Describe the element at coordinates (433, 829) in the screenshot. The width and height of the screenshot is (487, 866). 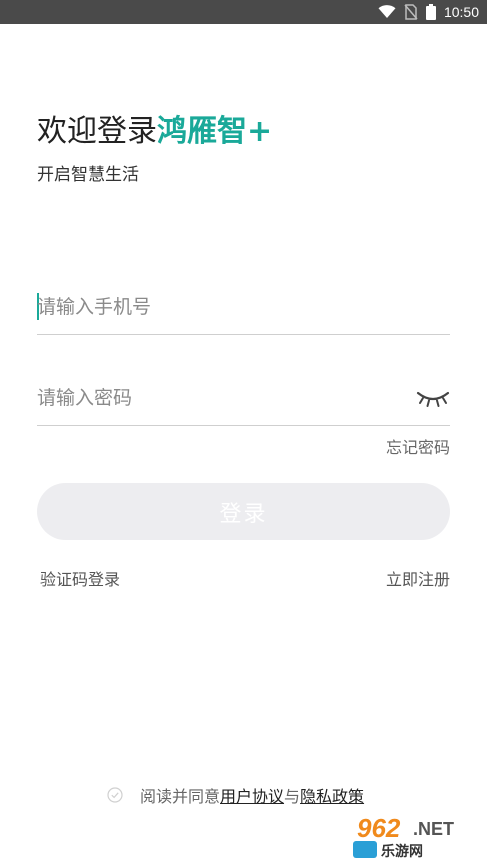
I see `svg-text: .NET` at that location.